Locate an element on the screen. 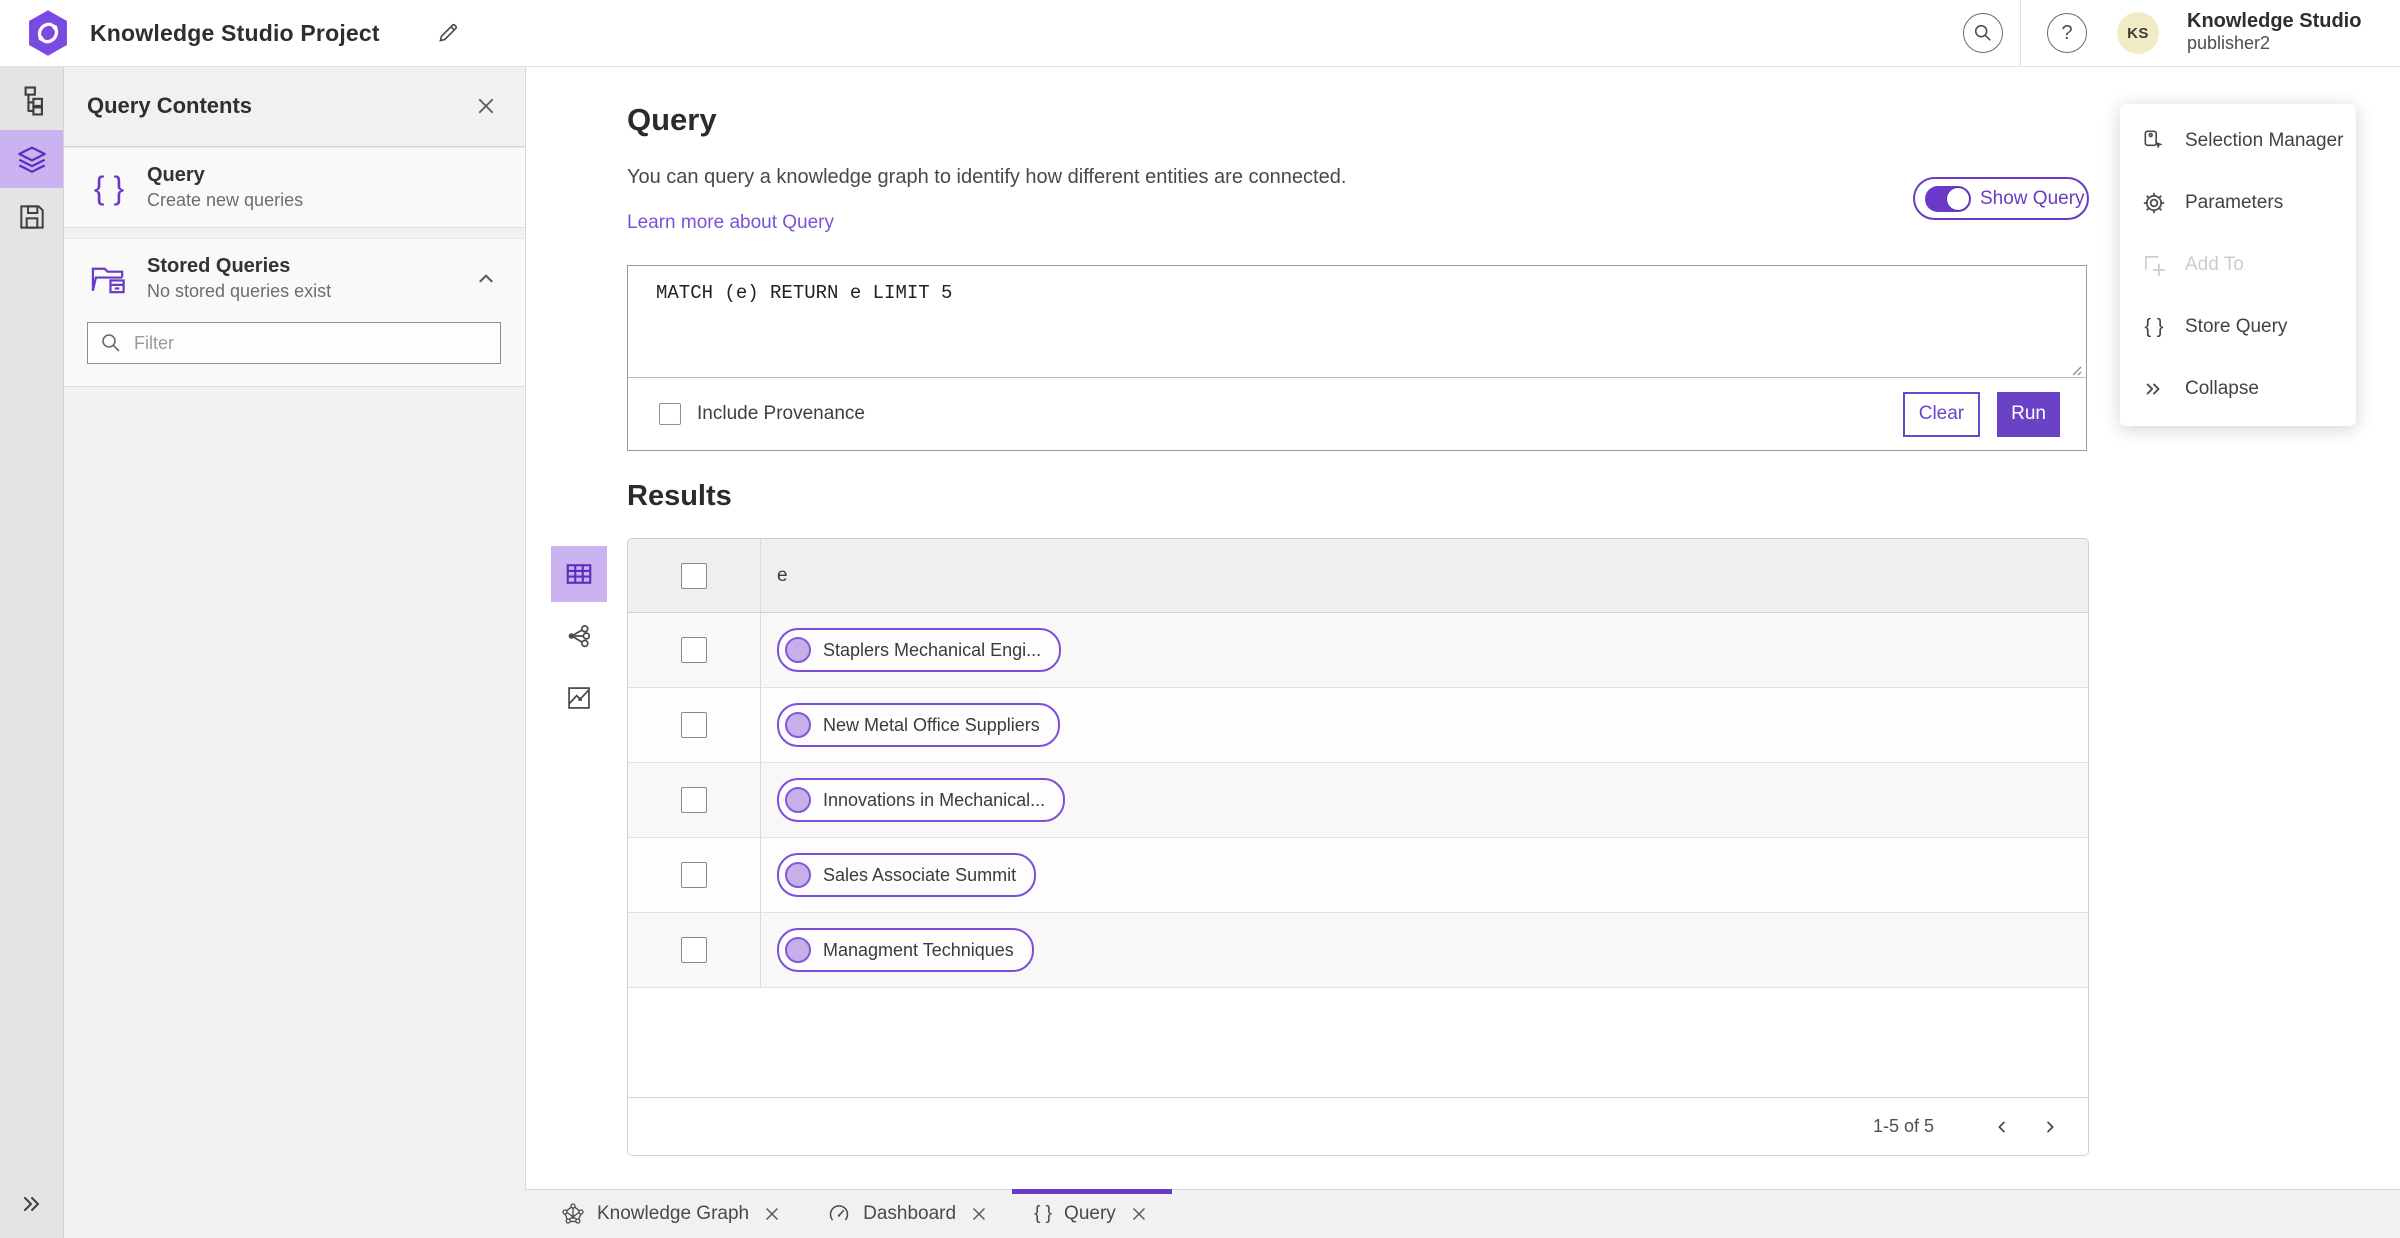 The width and height of the screenshot is (2400, 1238). entity-chip: Managment Techniques is located at coordinates (905, 950).